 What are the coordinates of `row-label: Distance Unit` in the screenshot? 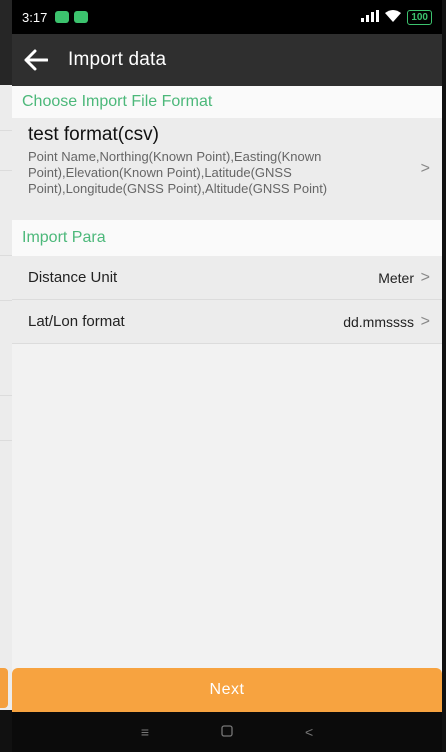 It's located at (73, 277).